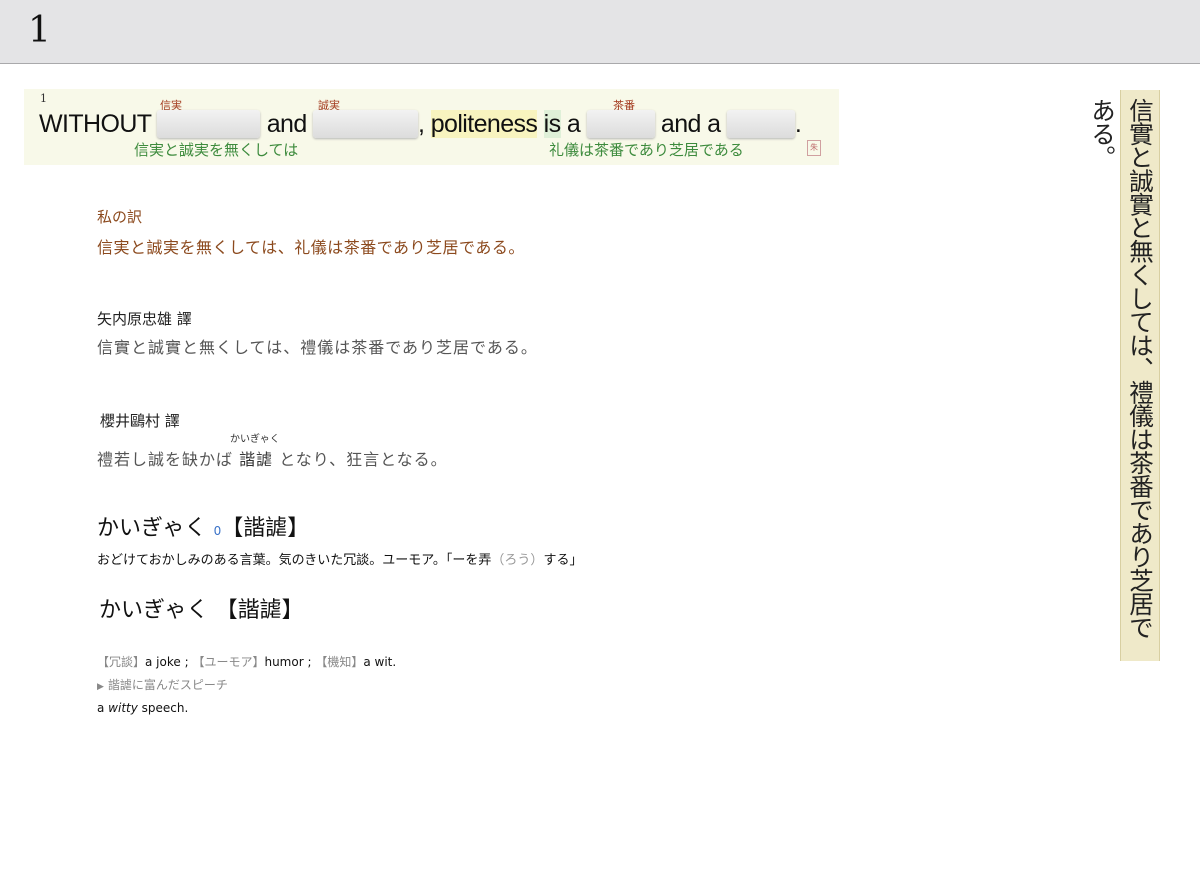 The image size is (1200, 880). Describe the element at coordinates (95, 124) in the screenshot. I see `word-without: WITHOUT` at that location.